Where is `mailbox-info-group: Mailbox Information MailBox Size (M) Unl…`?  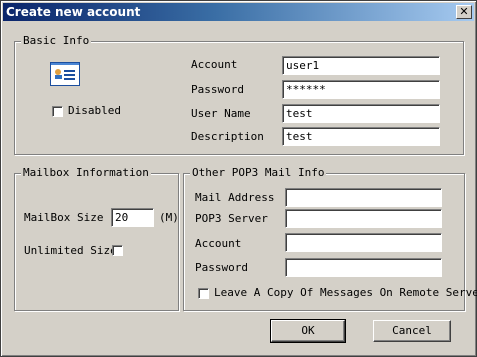 mailbox-info-group: Mailbox Information MailBox Size (M) Unl… is located at coordinates (96, 238).